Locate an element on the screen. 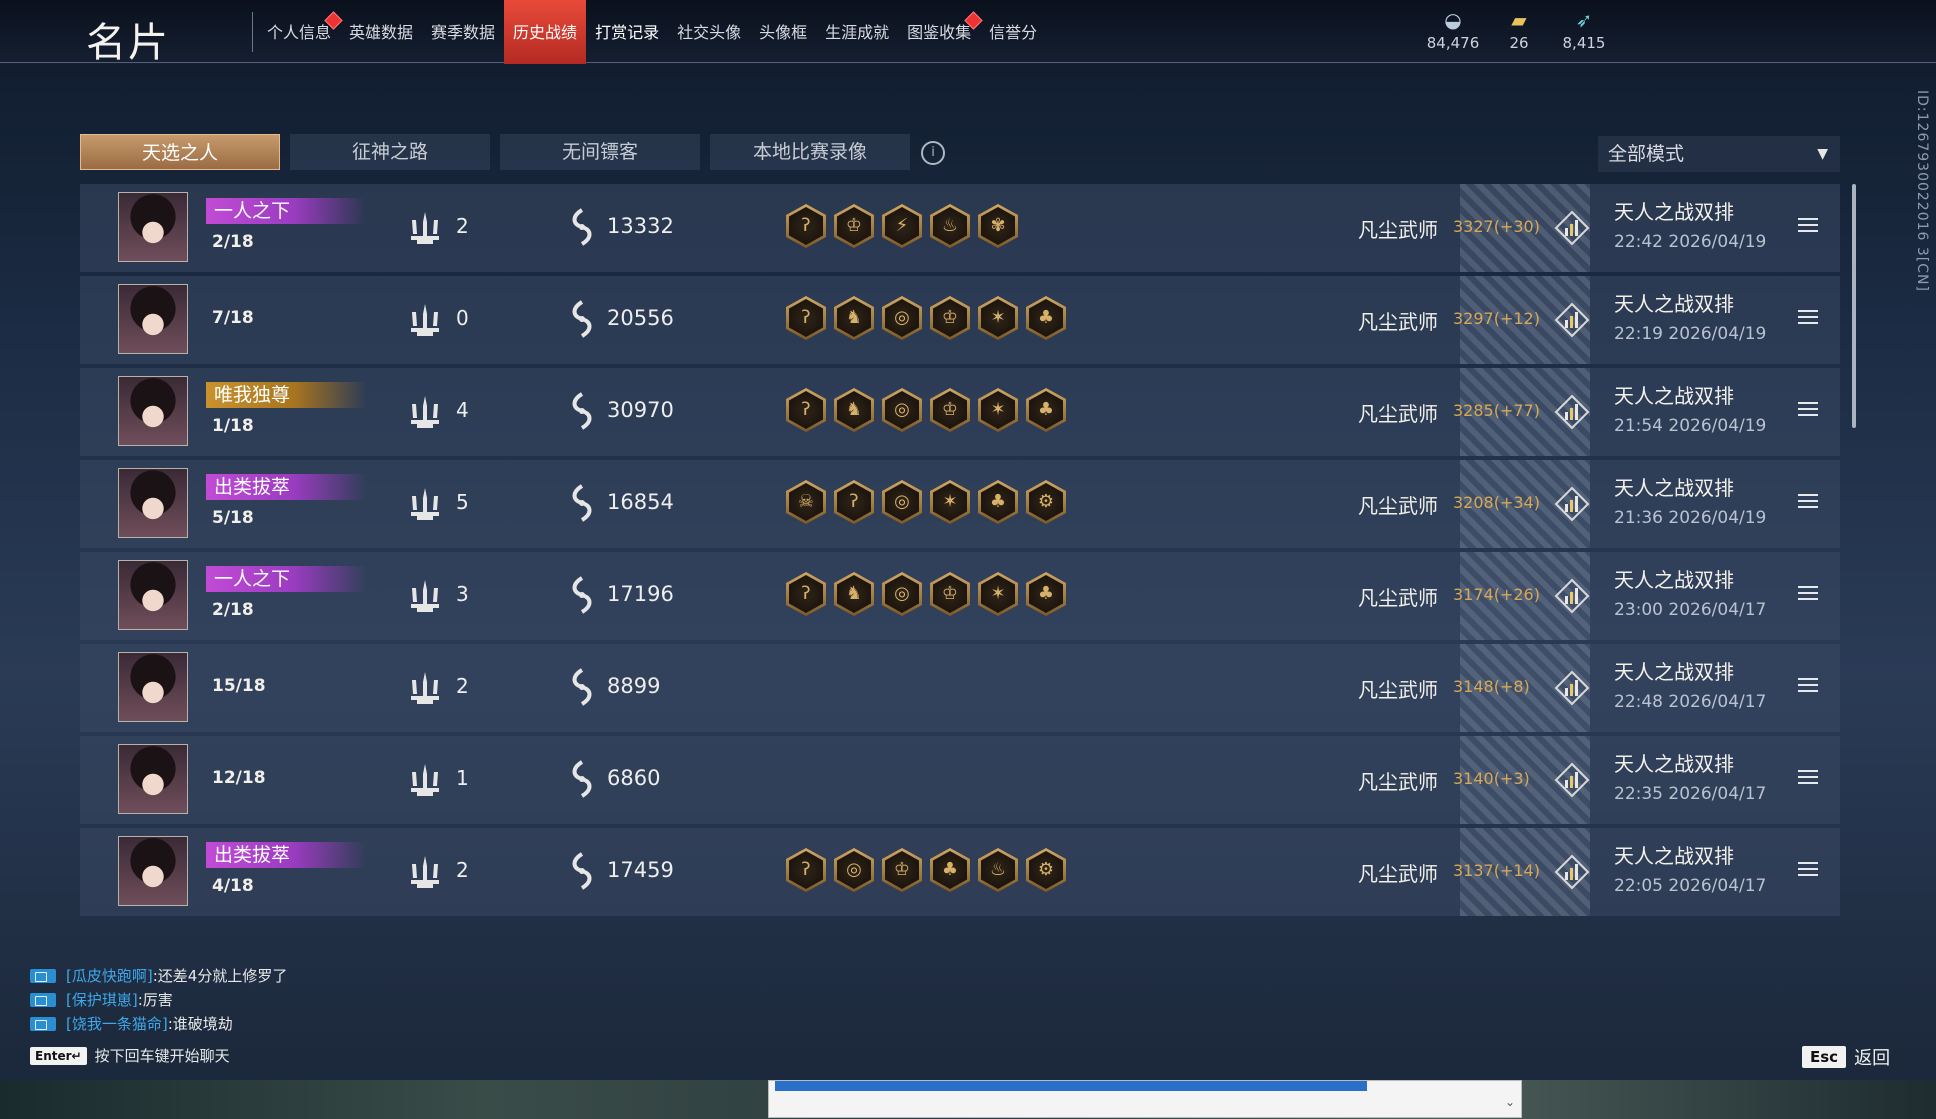 This screenshot has width=1936, height=1119. chat-username: [保护琪崽] is located at coordinates (102, 1000).